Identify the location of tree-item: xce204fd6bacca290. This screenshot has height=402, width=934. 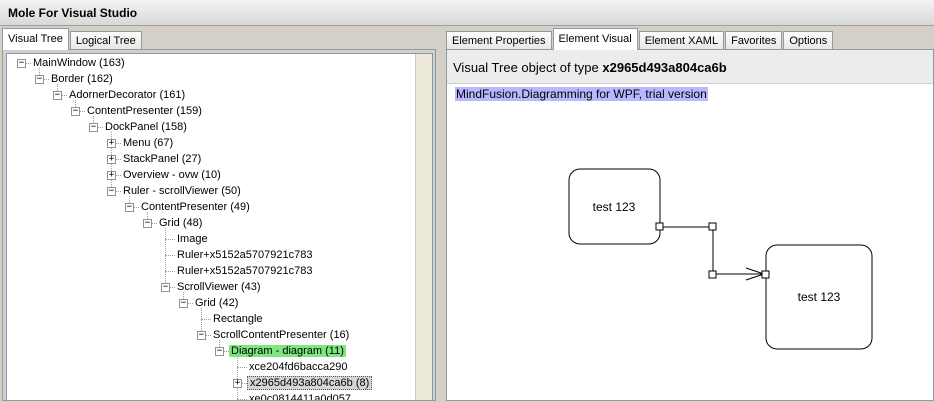
(298, 367).